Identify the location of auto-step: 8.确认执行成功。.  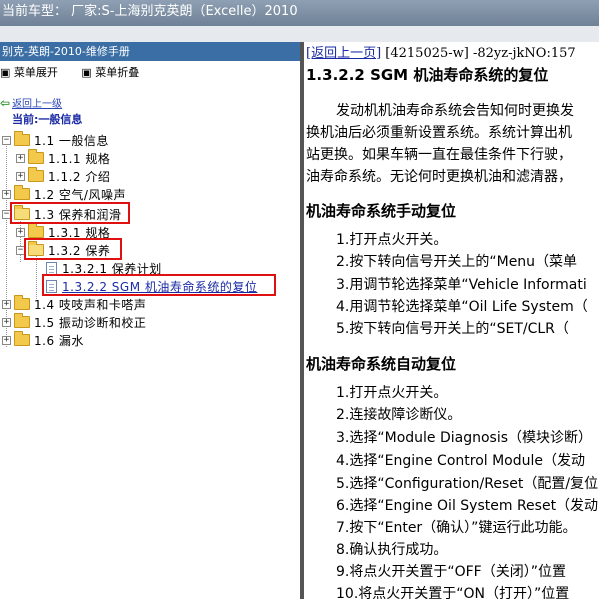
(392, 550).